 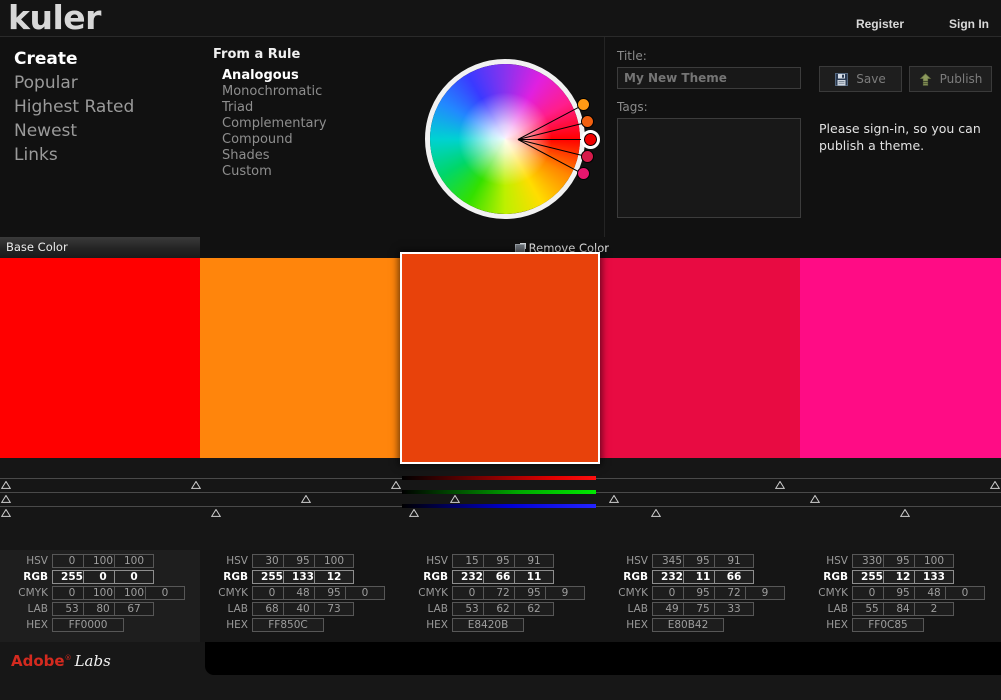 What do you see at coordinates (499, 492) in the screenshot?
I see `channel-bar-g` at bounding box center [499, 492].